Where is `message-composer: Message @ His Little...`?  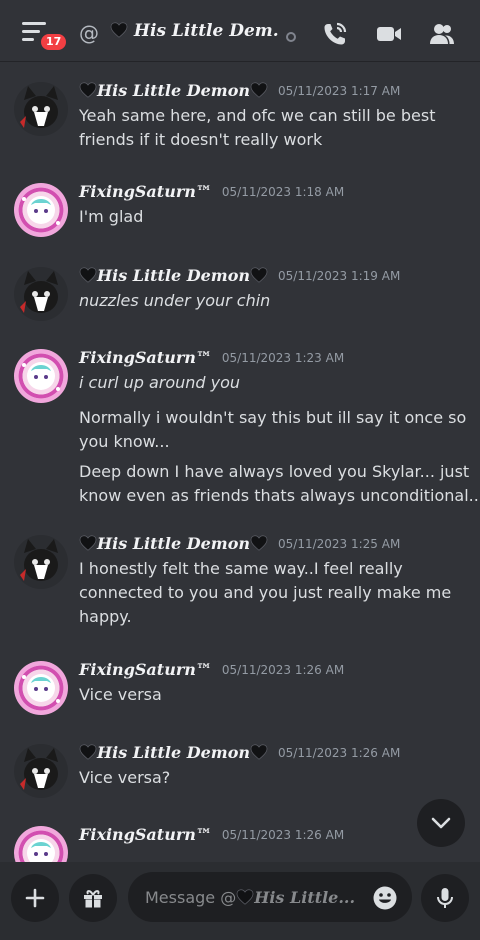 message-composer: Message @ His Little... is located at coordinates (240, 901).